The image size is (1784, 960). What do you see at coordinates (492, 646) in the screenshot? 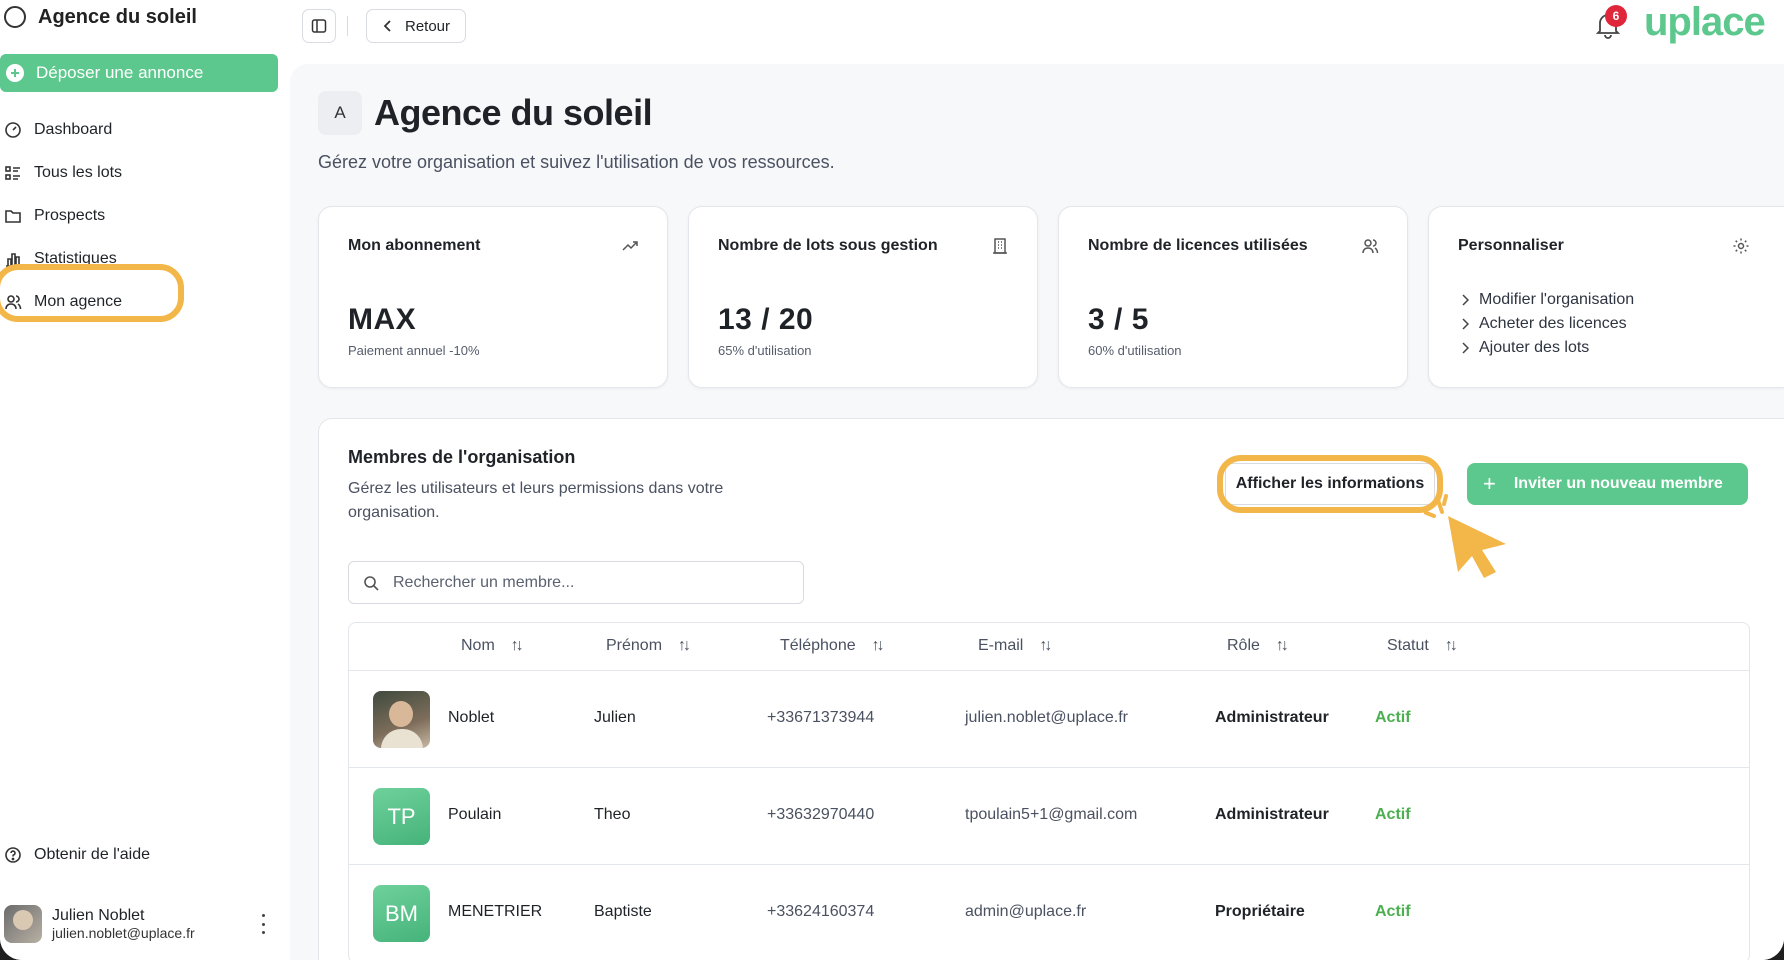
I see `column-header-nom: Nom ↑↓` at bounding box center [492, 646].